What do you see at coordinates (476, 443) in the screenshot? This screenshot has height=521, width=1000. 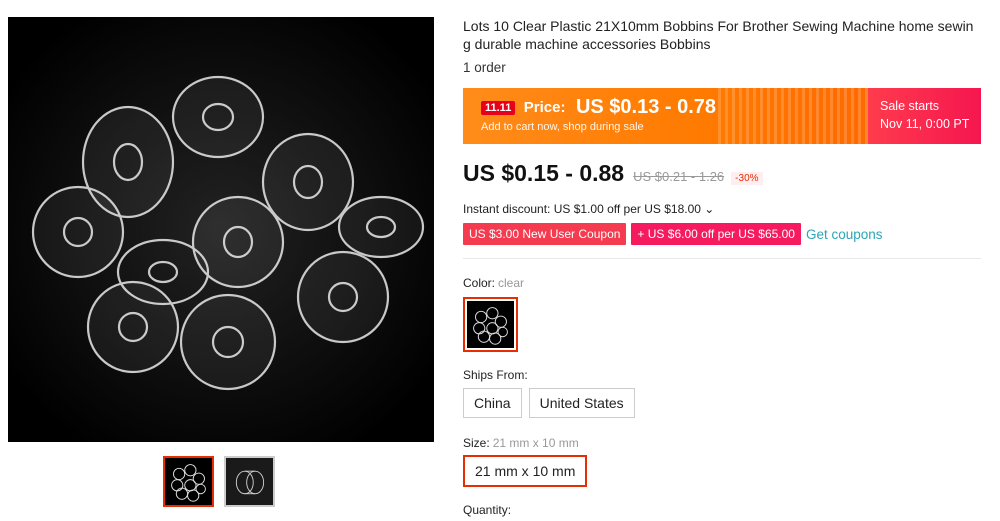 I see `size-label-text: Size:` at bounding box center [476, 443].